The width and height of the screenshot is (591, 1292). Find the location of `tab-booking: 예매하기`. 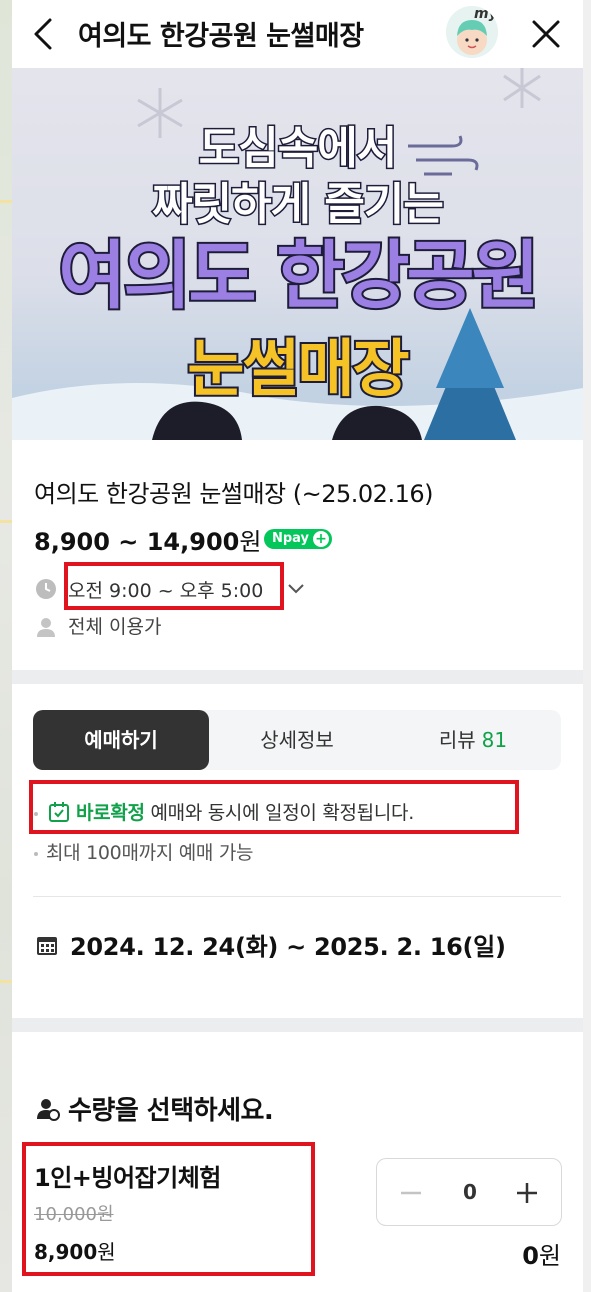

tab-booking: 예매하기 is located at coordinates (121, 740).